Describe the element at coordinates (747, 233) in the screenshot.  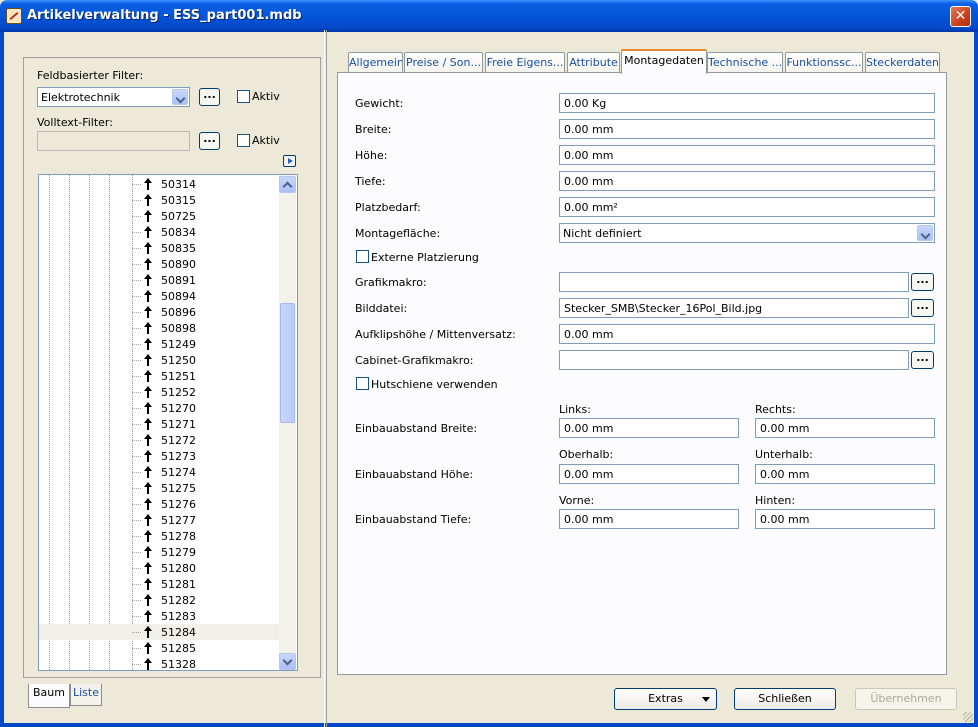
I see `montageflaeche-select: Nicht definiert` at that location.